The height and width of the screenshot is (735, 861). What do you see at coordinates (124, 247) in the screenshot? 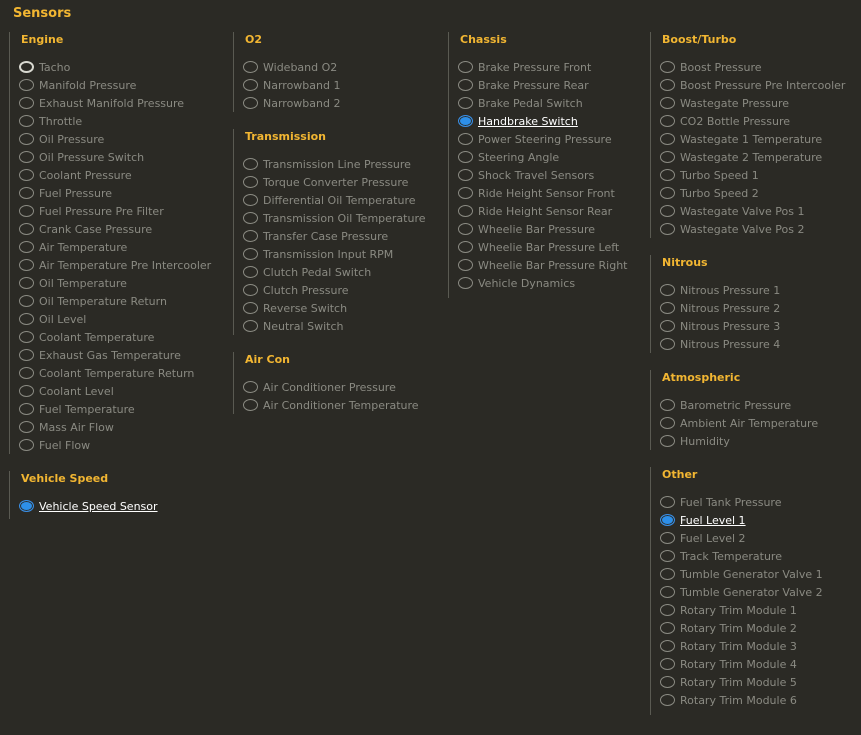
I see `sensor-option-air-temperature: Air Temperature` at bounding box center [124, 247].